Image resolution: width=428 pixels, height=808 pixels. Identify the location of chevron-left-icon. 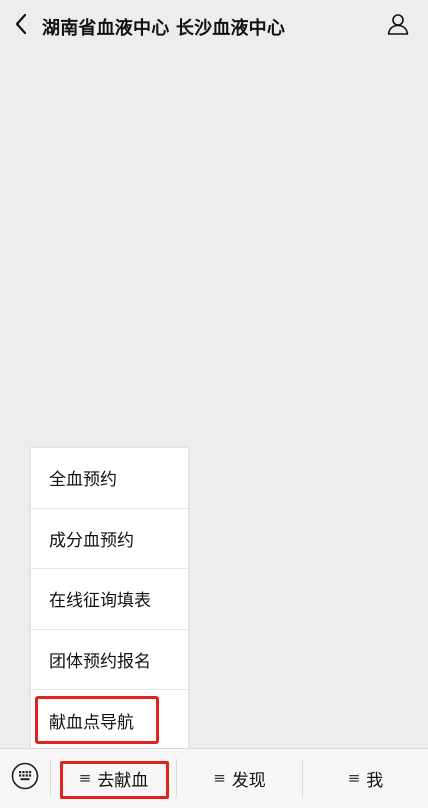
(21, 26).